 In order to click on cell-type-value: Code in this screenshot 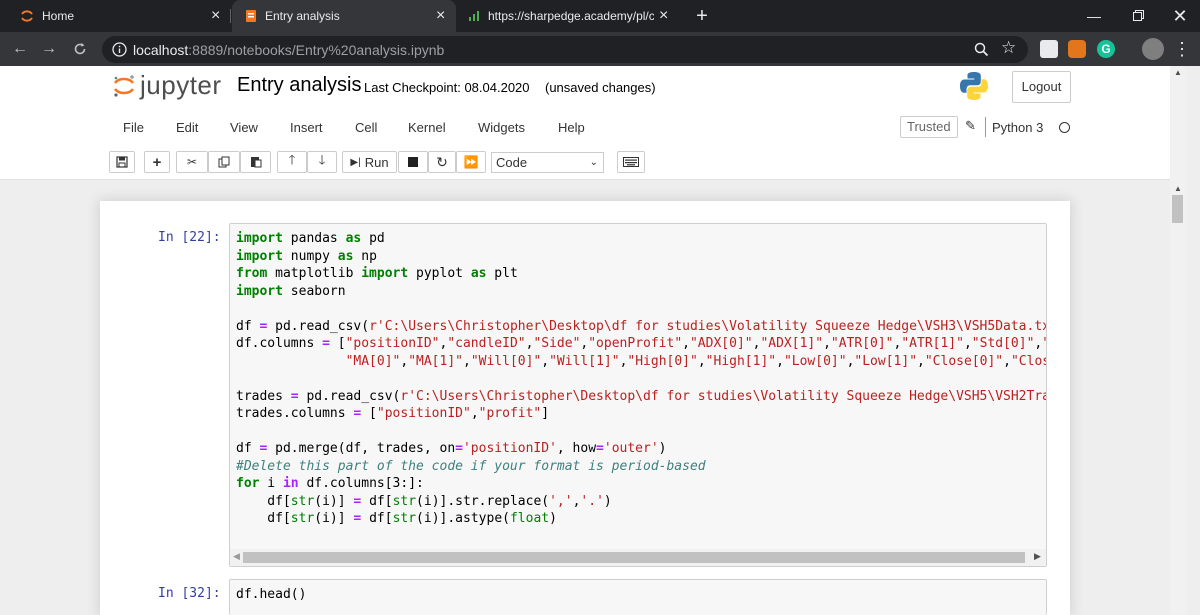, I will do `click(512, 162)`.